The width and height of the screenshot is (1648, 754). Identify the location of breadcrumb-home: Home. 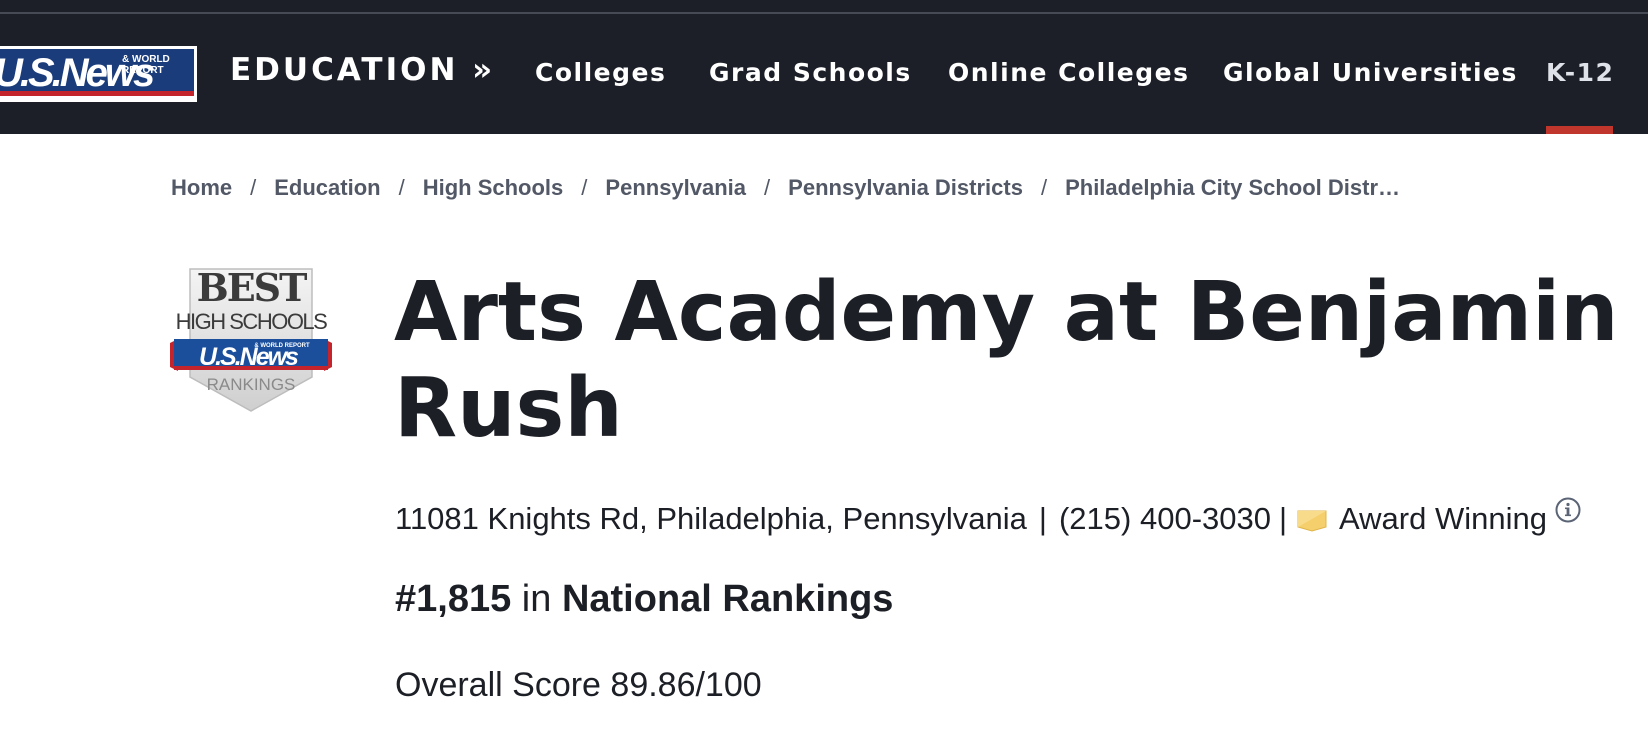
(201, 187).